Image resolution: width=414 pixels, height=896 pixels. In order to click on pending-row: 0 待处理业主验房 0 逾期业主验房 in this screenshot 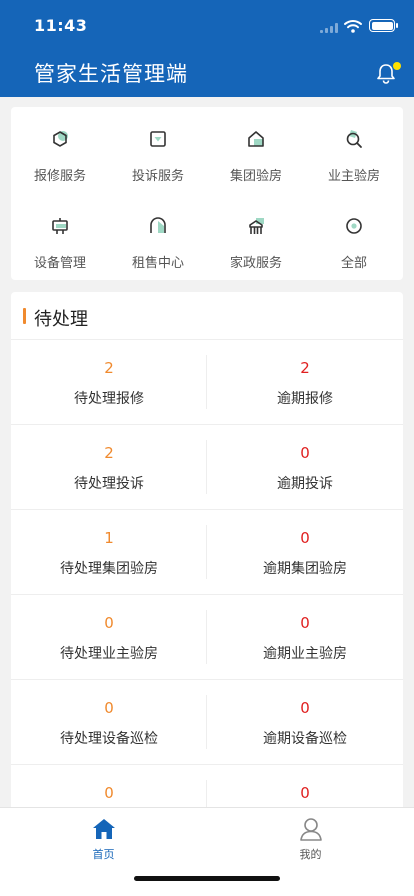, I will do `click(207, 637)`.